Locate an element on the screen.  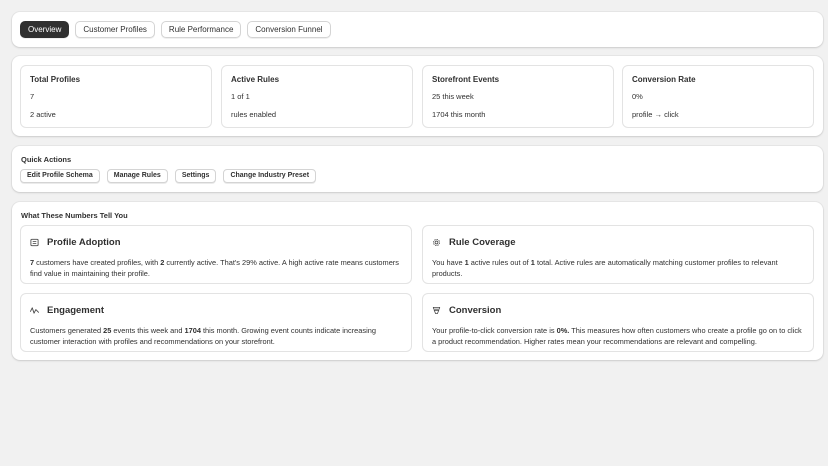
stat-conversion-rate: Conversion Rate 0% profile → click is located at coordinates (718, 96).